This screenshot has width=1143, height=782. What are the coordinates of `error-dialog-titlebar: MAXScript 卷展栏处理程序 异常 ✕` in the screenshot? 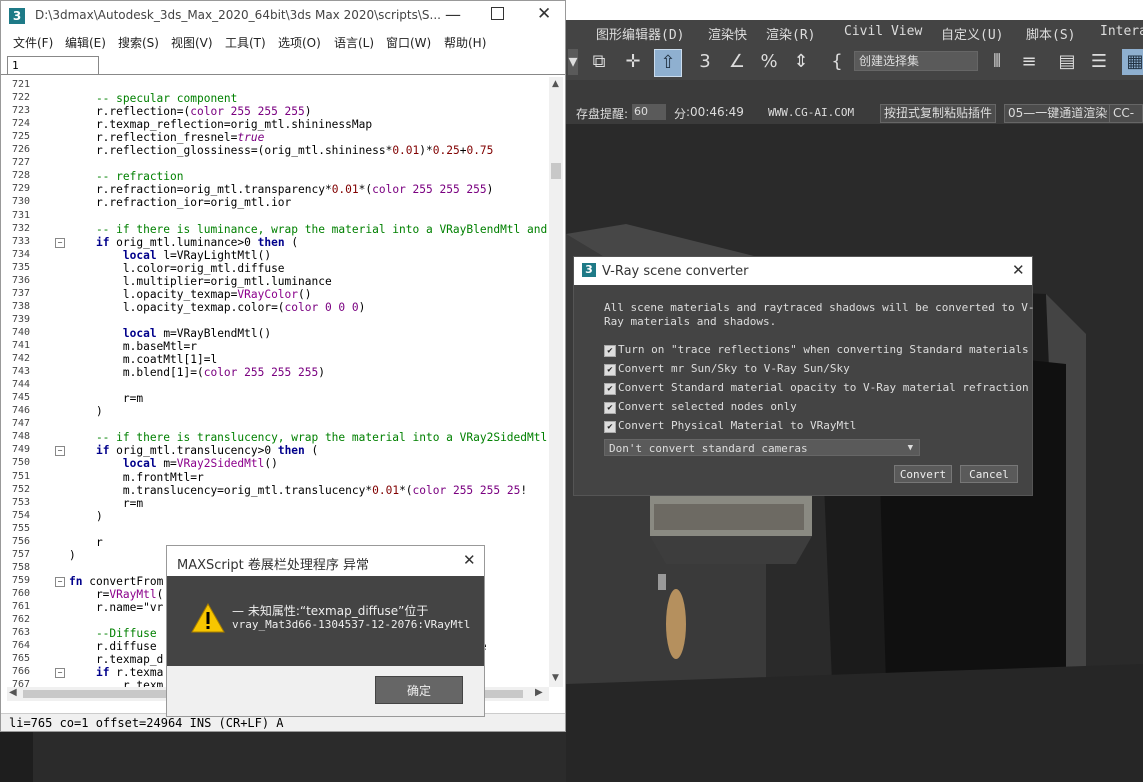 It's located at (325, 561).